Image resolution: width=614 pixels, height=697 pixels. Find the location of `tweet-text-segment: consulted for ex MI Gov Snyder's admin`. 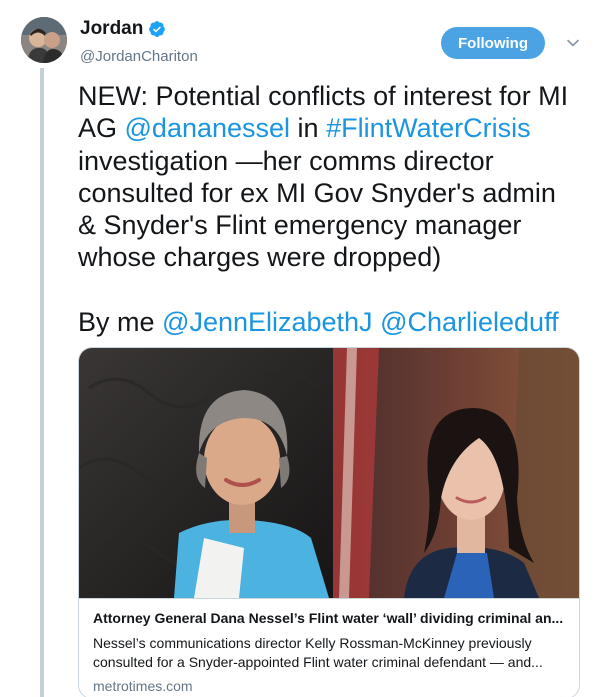

tweet-text-segment: consulted for ex MI Gov Snyder's admin is located at coordinates (317, 192).